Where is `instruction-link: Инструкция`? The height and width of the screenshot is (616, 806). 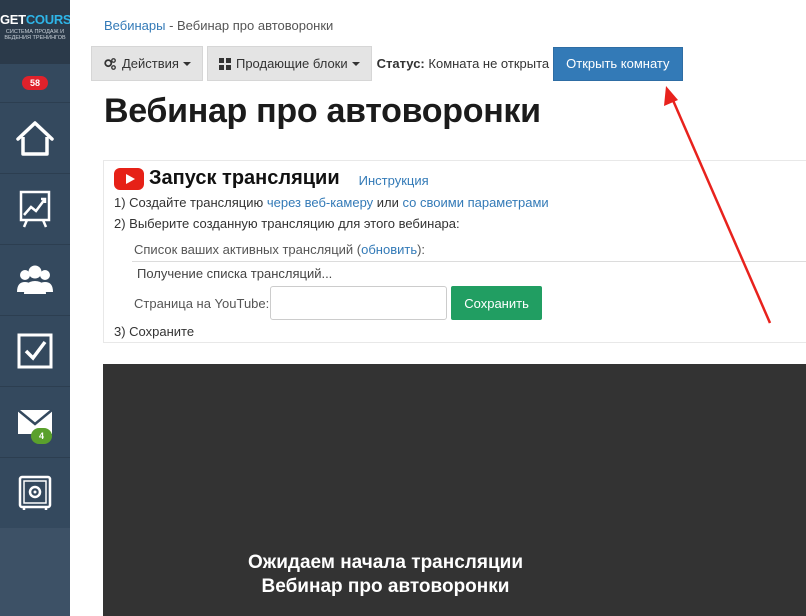 instruction-link: Инструкция is located at coordinates (394, 180).